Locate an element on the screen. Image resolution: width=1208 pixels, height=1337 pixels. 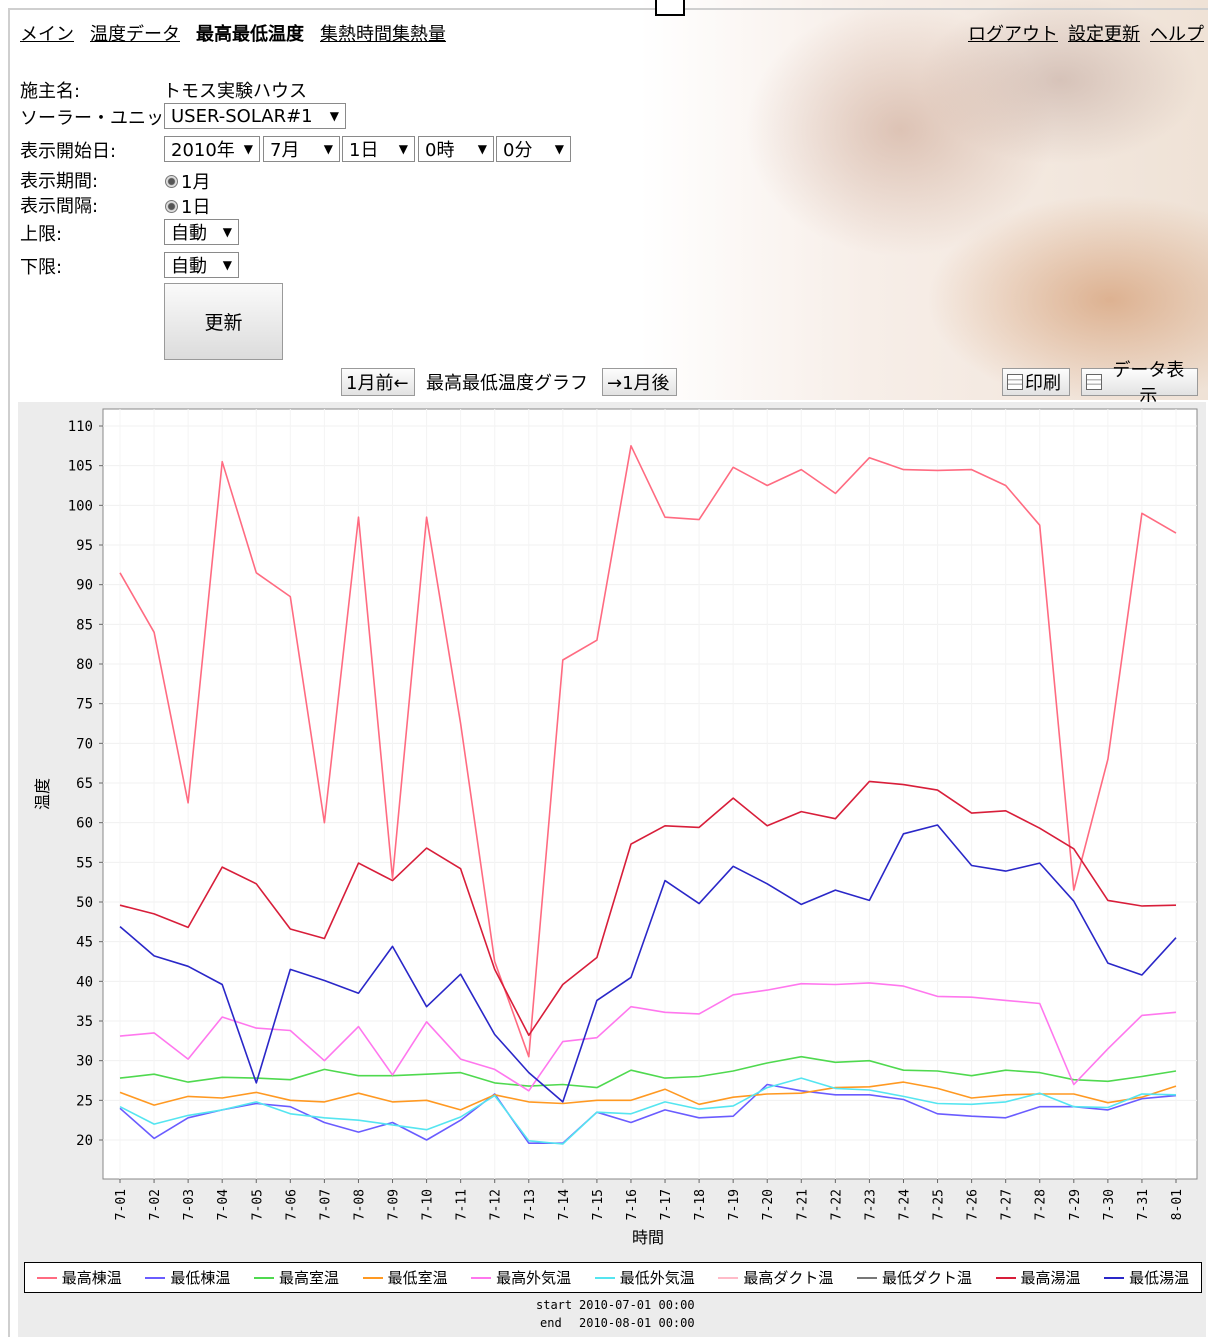
lower-limit-select: 自動 ▼ is located at coordinates (201, 265).